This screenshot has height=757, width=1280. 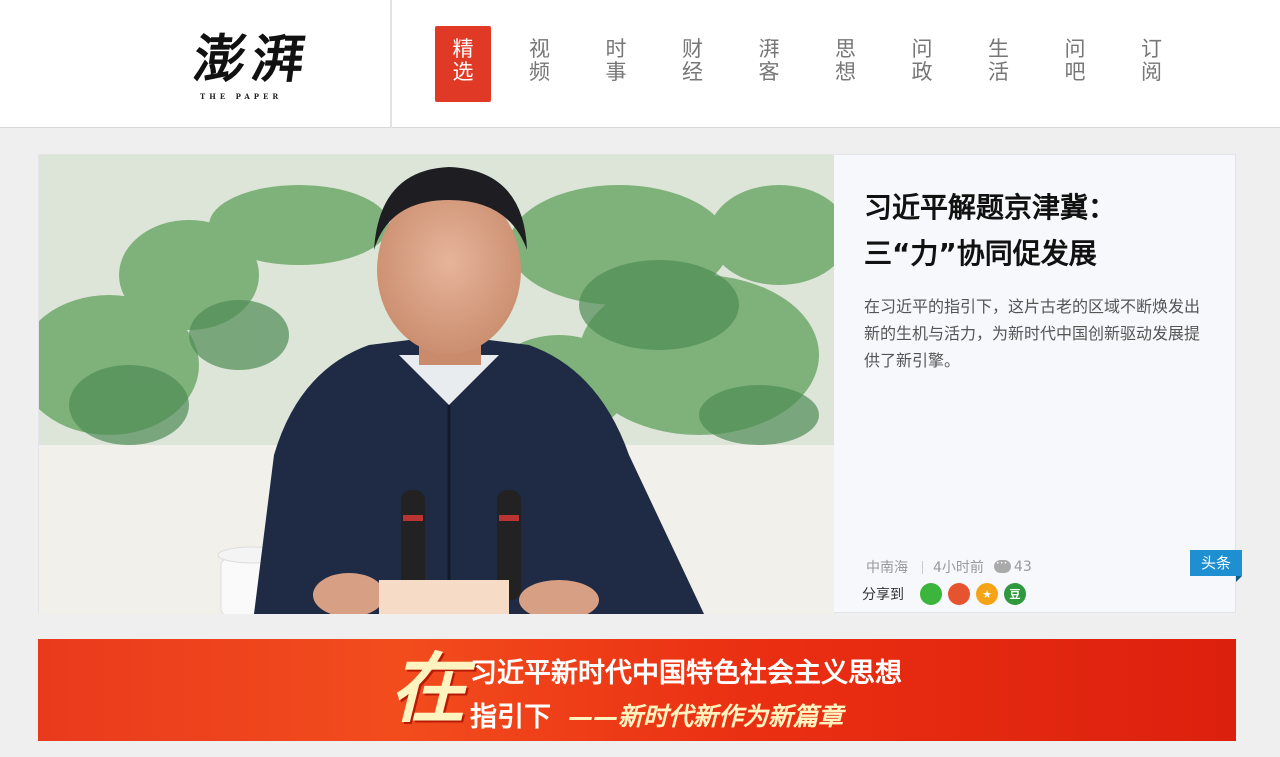 I want to click on nav-item-7: 问政, so click(x=922, y=64).